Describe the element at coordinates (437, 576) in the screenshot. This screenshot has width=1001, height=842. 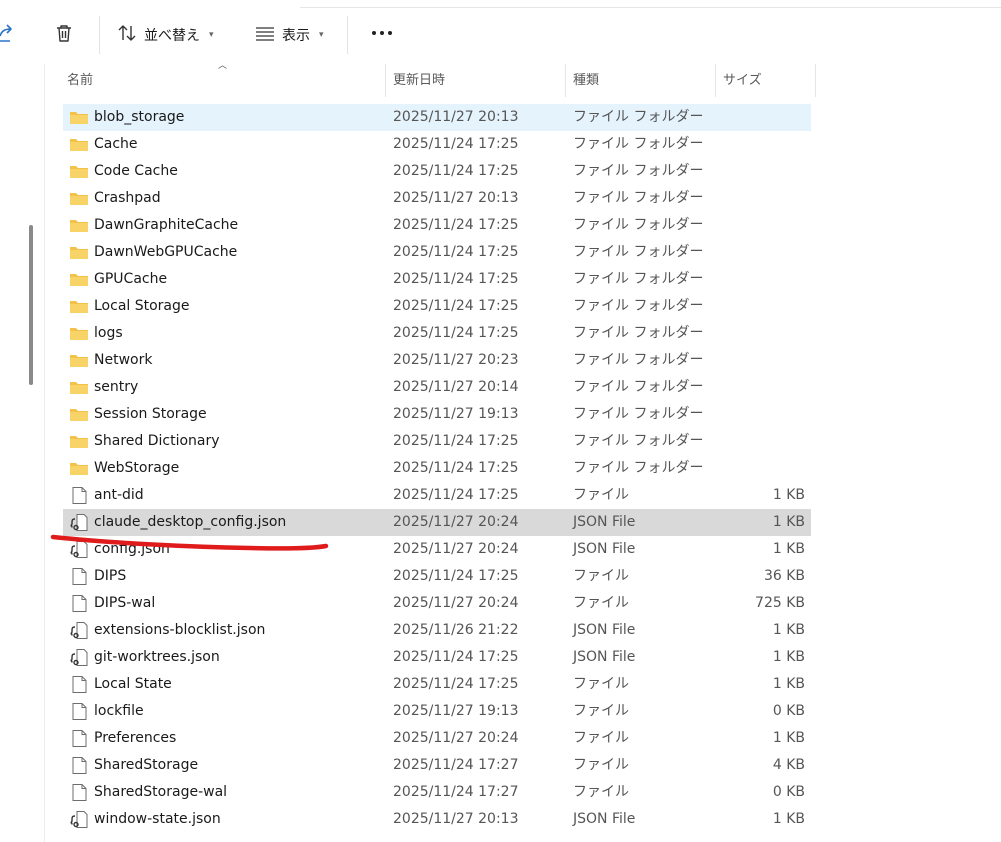
I see `file-row: DIPS 2025/11/24 17:25 ファイル 36 KB` at that location.